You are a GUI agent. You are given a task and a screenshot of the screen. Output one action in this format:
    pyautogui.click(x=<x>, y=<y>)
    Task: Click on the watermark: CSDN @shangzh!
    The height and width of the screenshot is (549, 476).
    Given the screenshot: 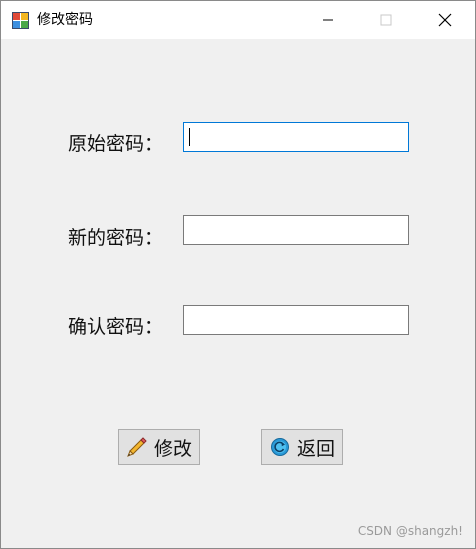 What is the action you would take?
    pyautogui.click(x=410, y=531)
    